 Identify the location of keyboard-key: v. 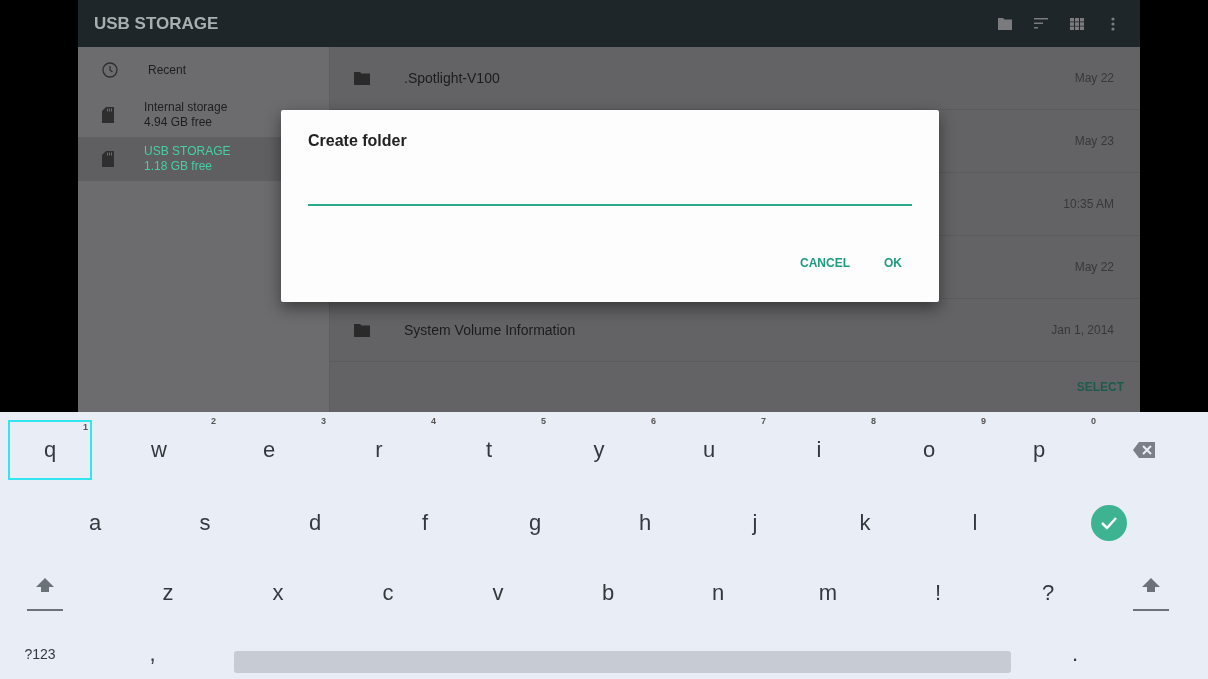
(498, 593).